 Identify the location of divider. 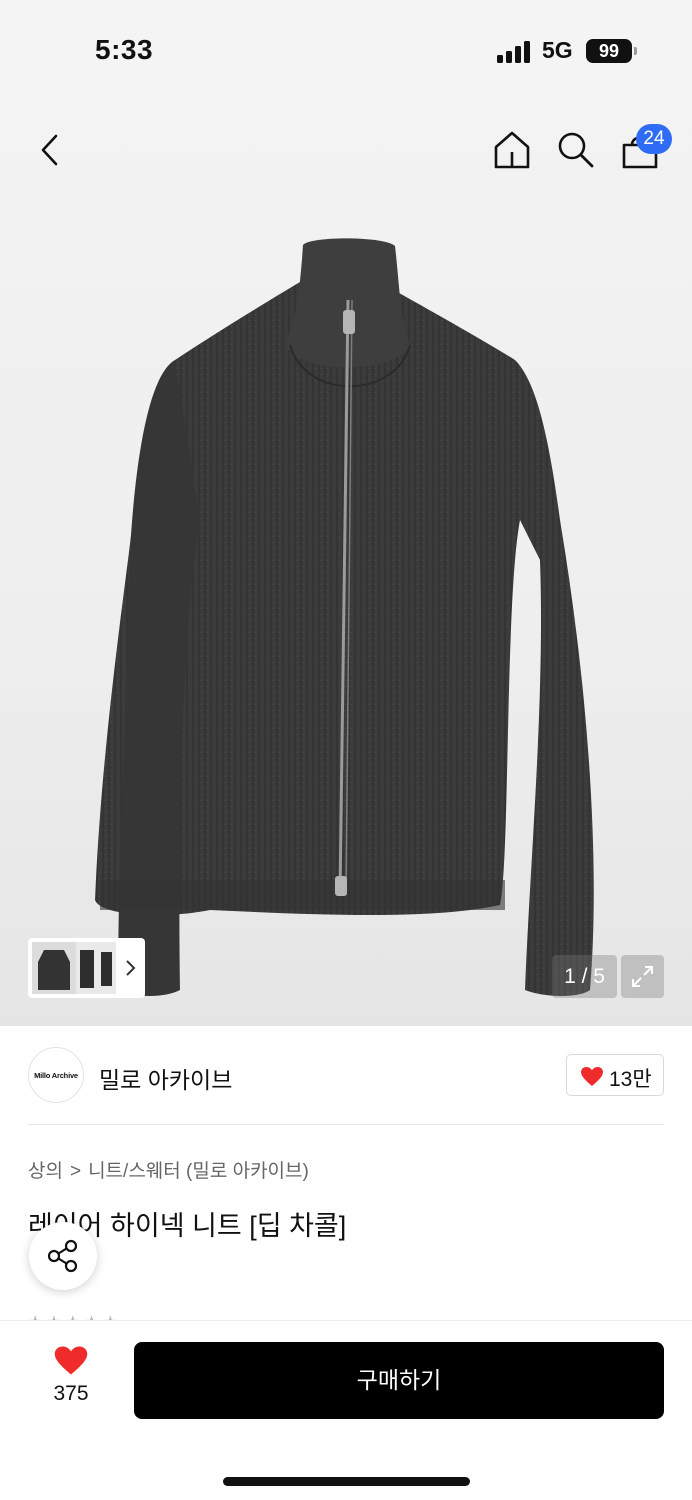
(346, 1124).